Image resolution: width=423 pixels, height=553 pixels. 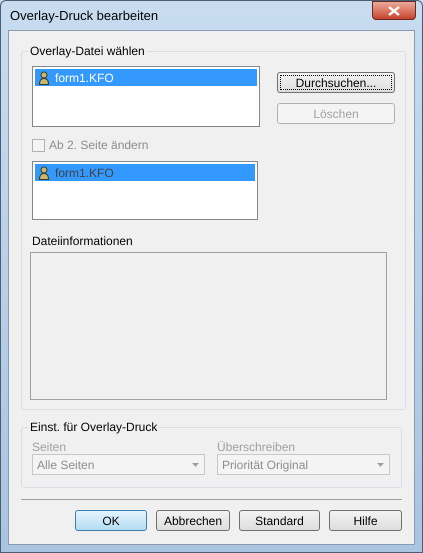 I want to click on file-list: form1.KFO, so click(x=146, y=96).